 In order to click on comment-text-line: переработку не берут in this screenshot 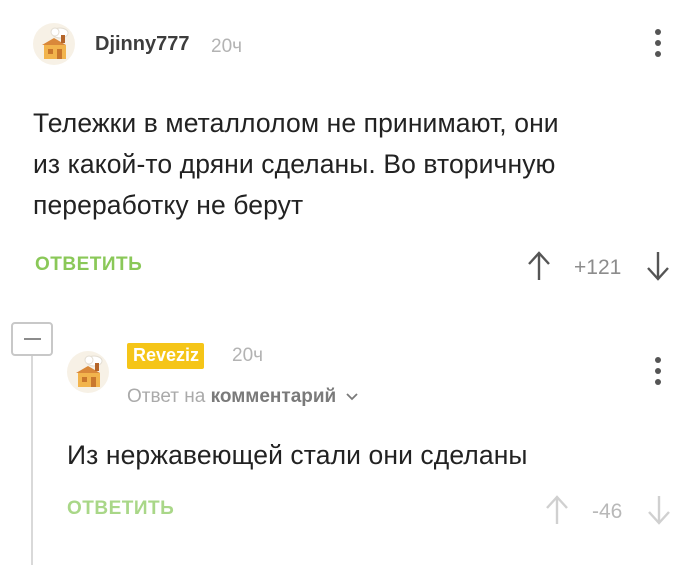, I will do `click(168, 205)`.